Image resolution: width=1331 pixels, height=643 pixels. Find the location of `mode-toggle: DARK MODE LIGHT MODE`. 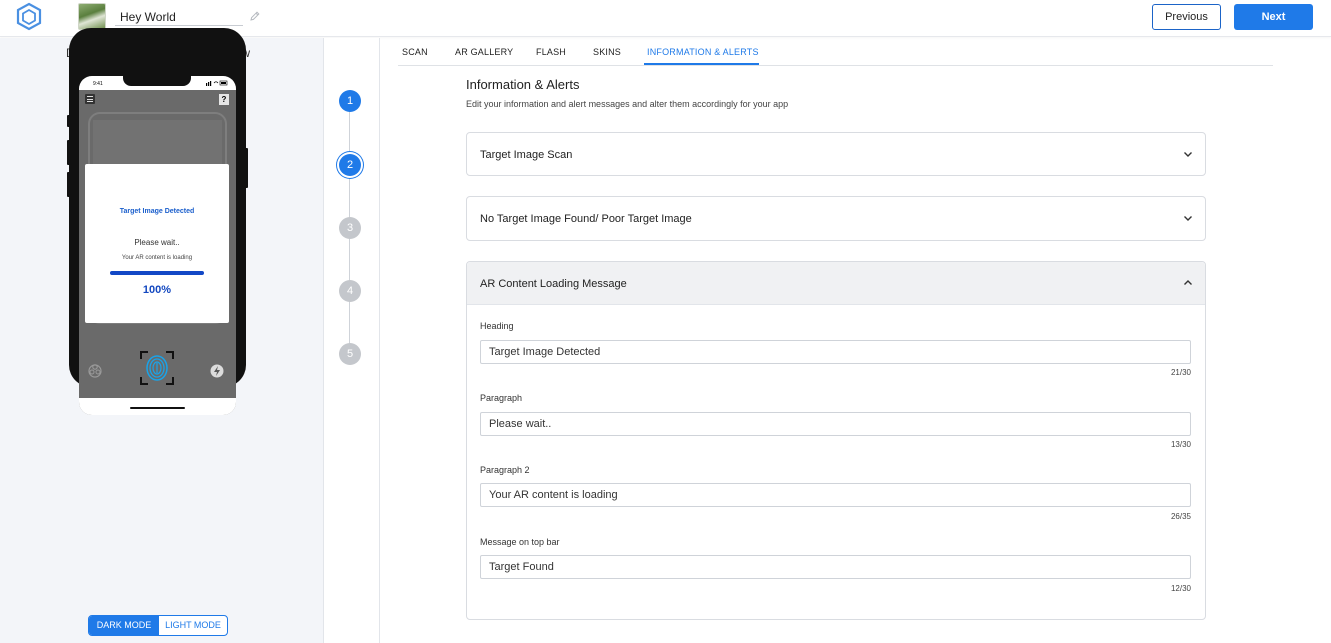

mode-toggle: DARK MODE LIGHT MODE is located at coordinates (158, 625).